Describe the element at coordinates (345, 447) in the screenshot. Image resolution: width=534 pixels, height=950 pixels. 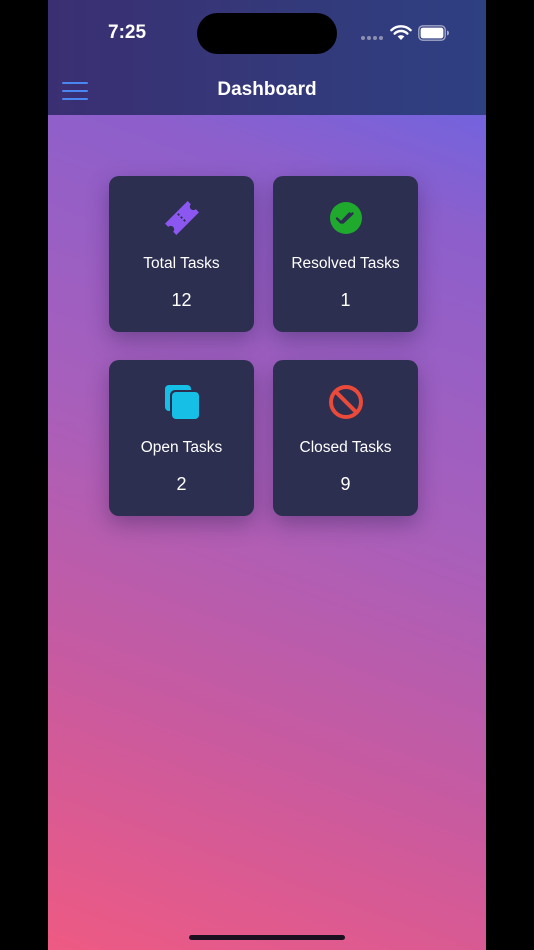
I see `card-label: Closed Tasks` at that location.